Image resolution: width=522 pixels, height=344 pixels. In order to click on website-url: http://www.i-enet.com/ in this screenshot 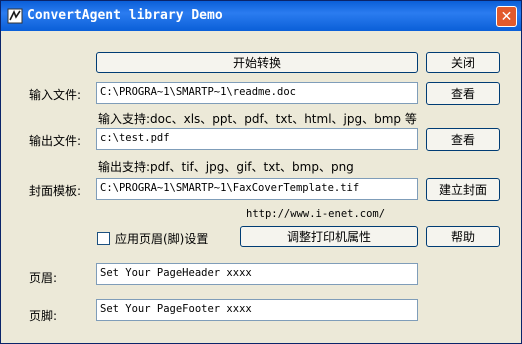, I will do `click(316, 214)`.